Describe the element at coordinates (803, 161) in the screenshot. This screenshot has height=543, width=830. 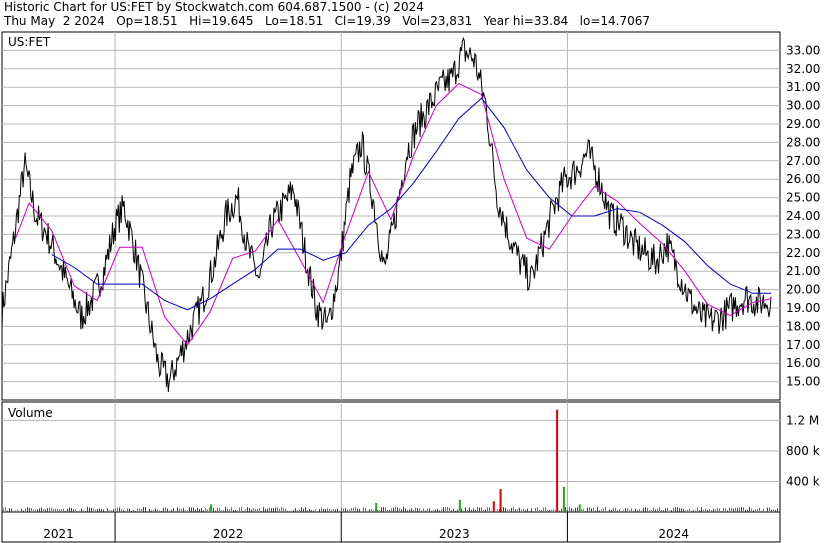
I see `price-tick-label: 27.00` at that location.